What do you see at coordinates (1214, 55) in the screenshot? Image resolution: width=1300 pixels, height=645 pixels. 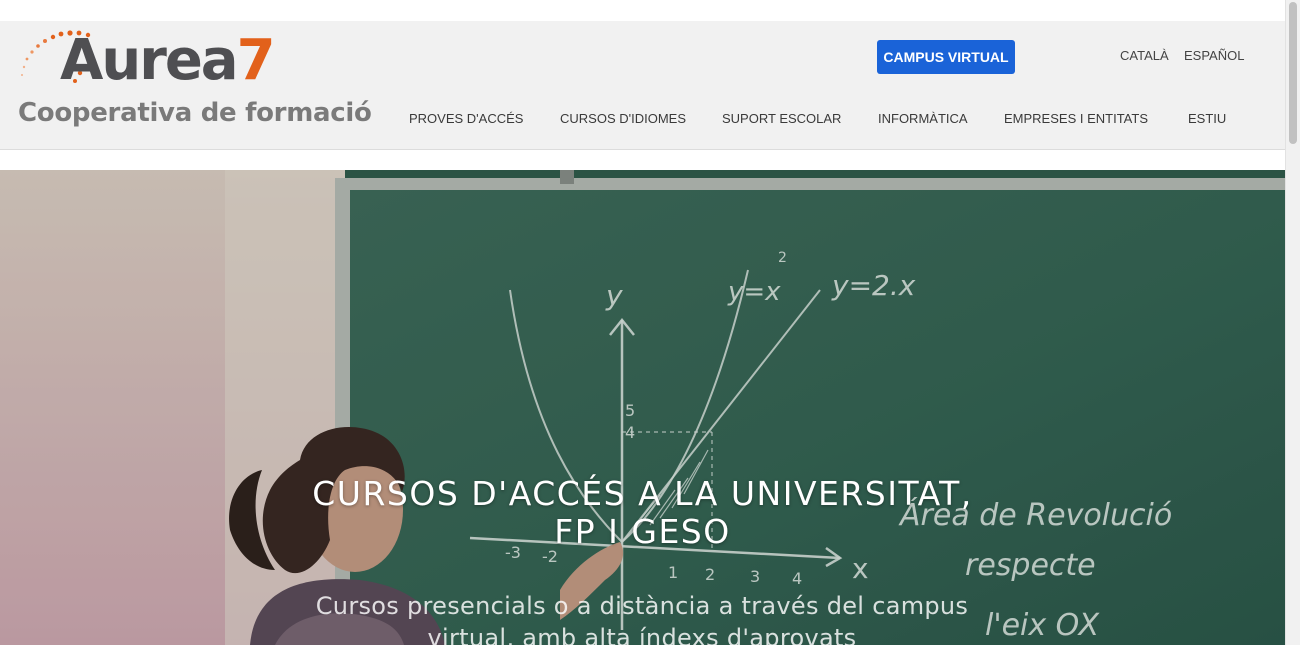 I see `lang-espanol-link: ESPAÑOL` at bounding box center [1214, 55].